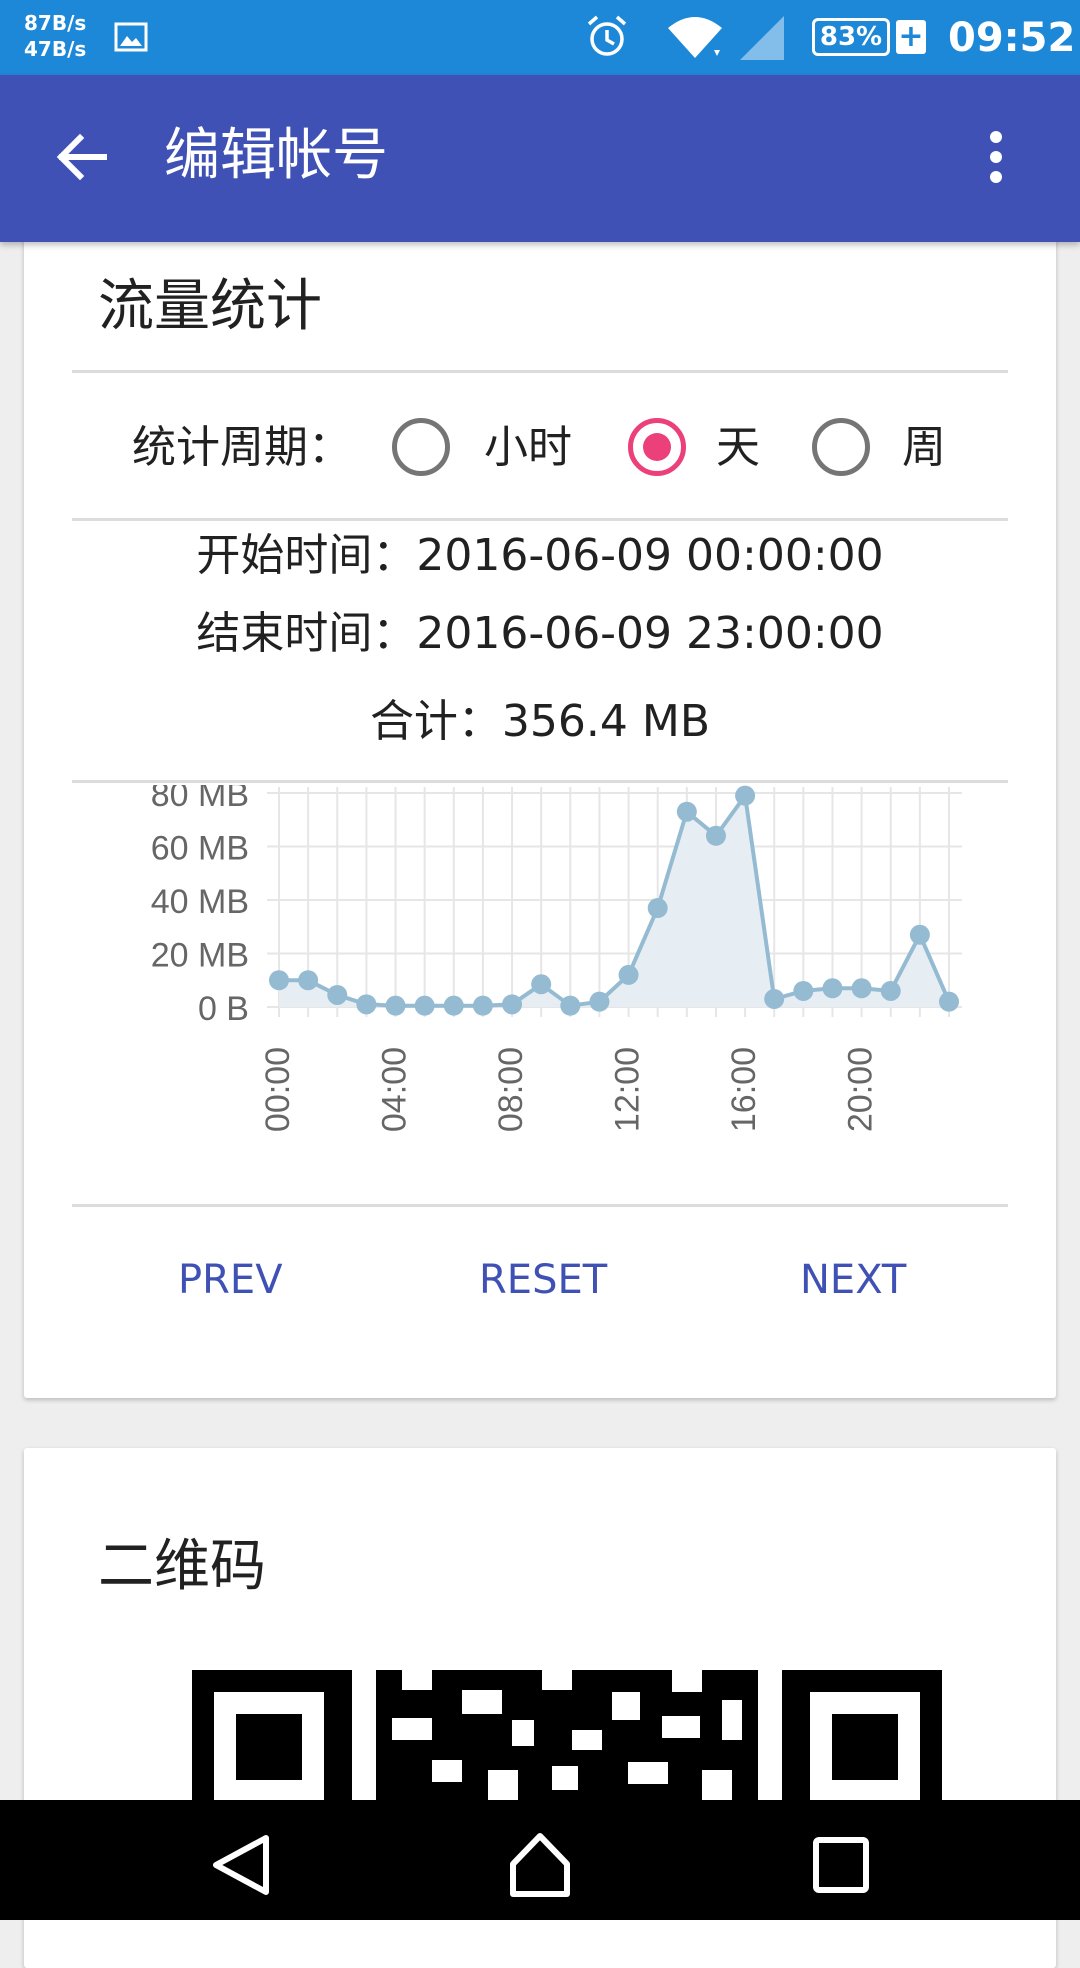 This screenshot has height=1968, width=1080. What do you see at coordinates (200, 799) in the screenshot?
I see `y-tick-label: 80 MB` at bounding box center [200, 799].